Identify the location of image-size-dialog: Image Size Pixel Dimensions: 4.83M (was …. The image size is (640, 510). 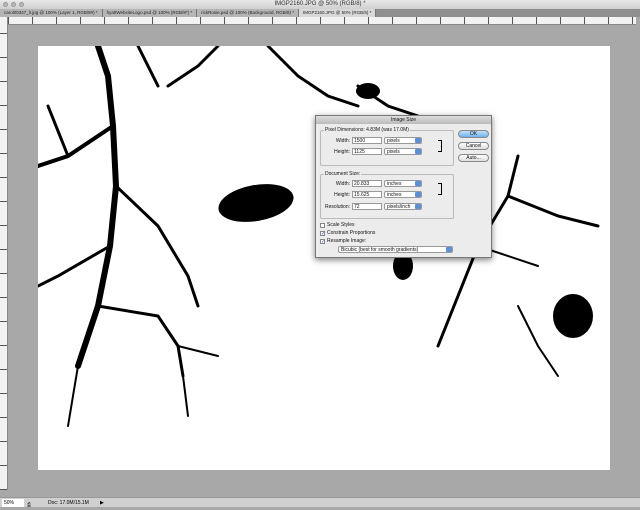
(403, 186).